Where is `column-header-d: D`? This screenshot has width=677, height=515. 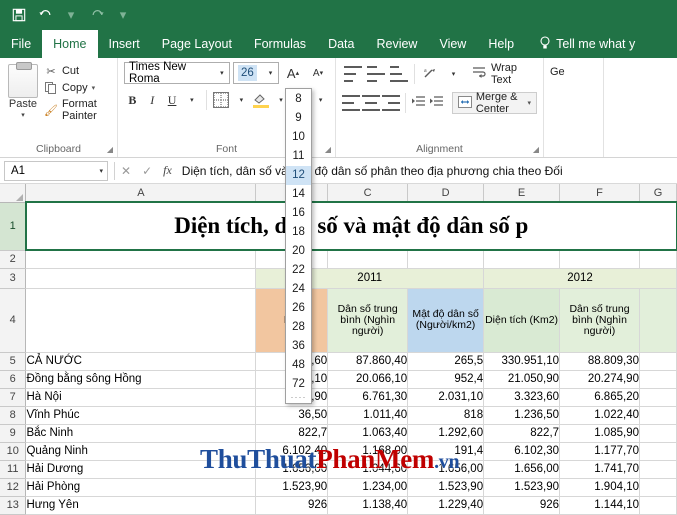
column-header-d: D is located at coordinates (446, 193).